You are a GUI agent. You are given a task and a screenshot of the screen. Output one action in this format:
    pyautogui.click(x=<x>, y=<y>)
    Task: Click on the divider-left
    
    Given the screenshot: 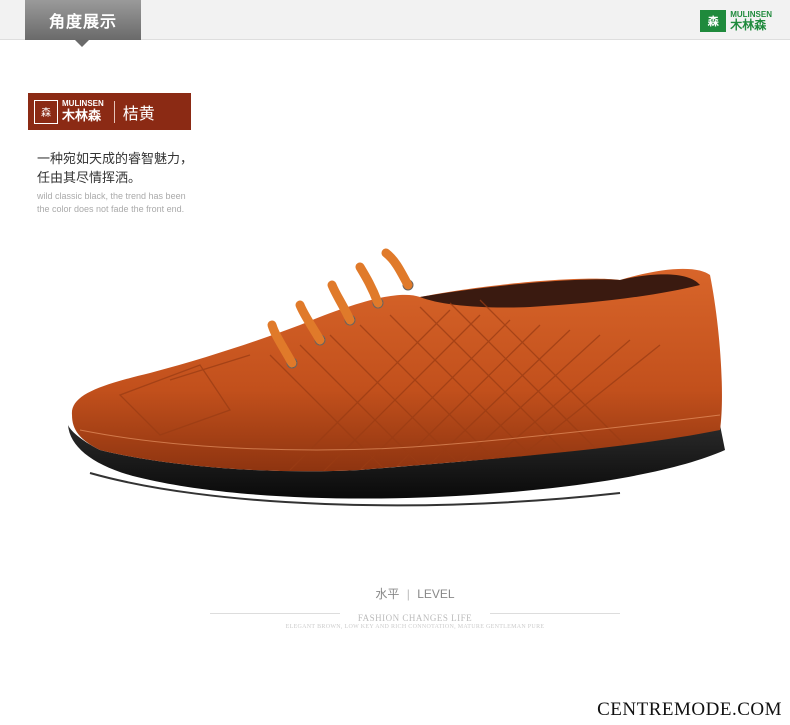 What is the action you would take?
    pyautogui.click(x=275, y=613)
    